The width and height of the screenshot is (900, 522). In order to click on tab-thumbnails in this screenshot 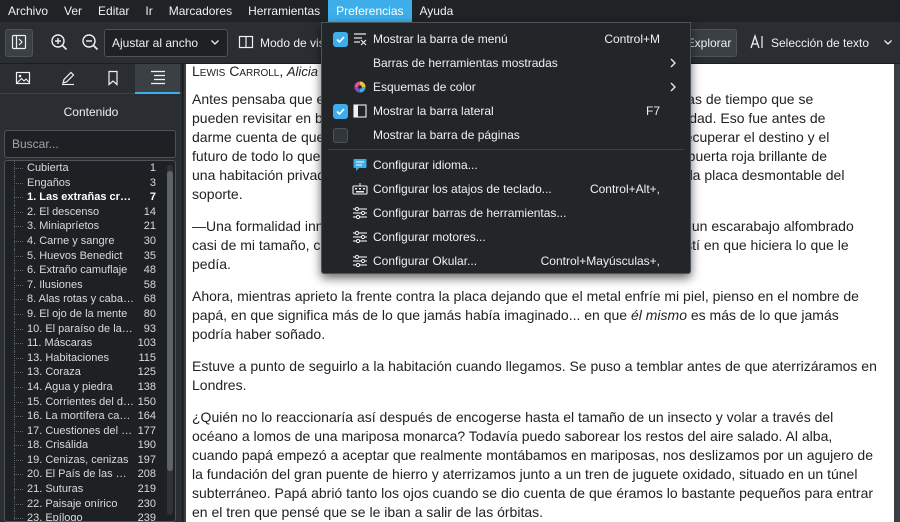, I will do `click(22, 79)`.